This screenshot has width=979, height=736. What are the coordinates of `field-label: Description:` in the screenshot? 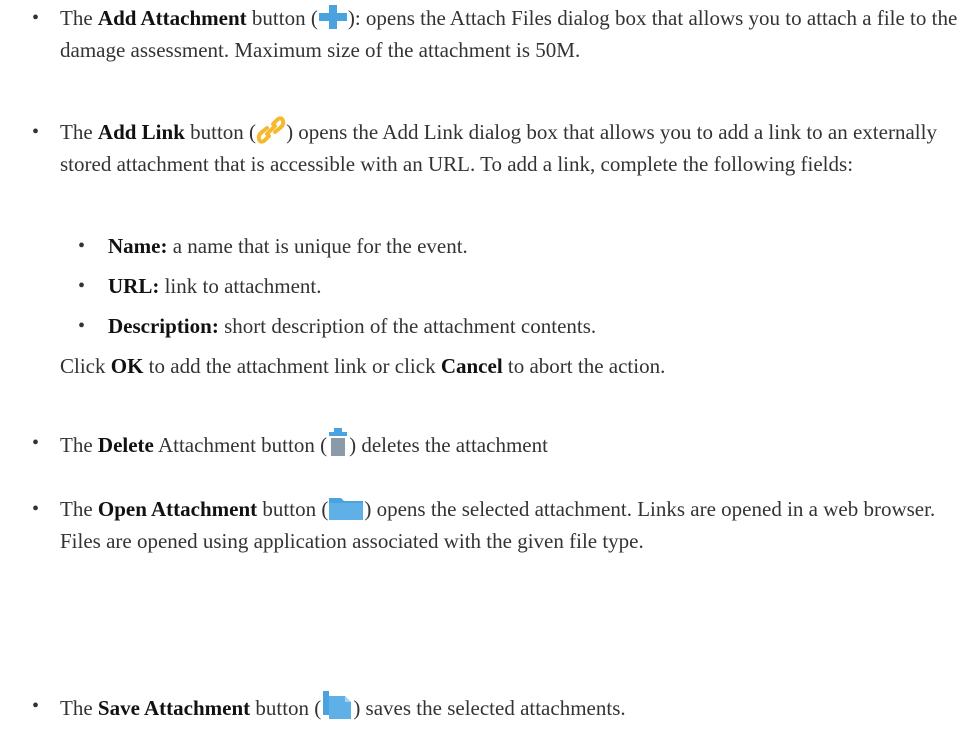 It's located at (163, 326).